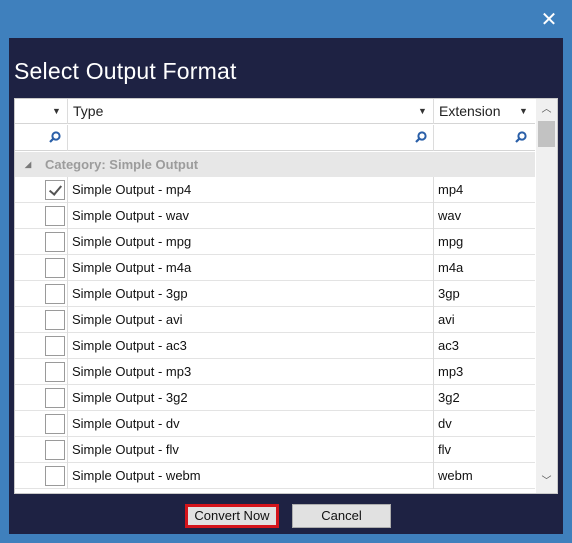 This screenshot has height=543, width=572. I want to click on vertical-scrollbar: ︿ ﹀, so click(546, 296).